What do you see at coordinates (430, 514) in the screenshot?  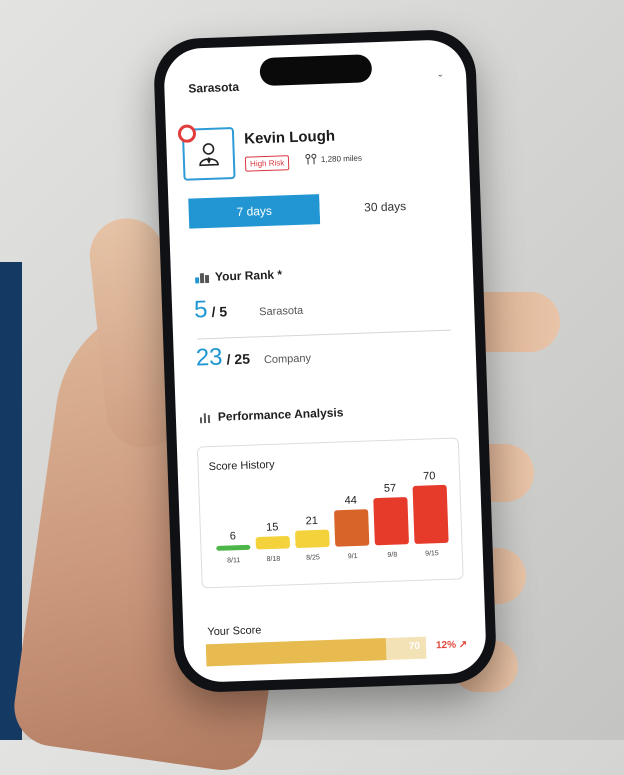 I see `bar-9/15` at bounding box center [430, 514].